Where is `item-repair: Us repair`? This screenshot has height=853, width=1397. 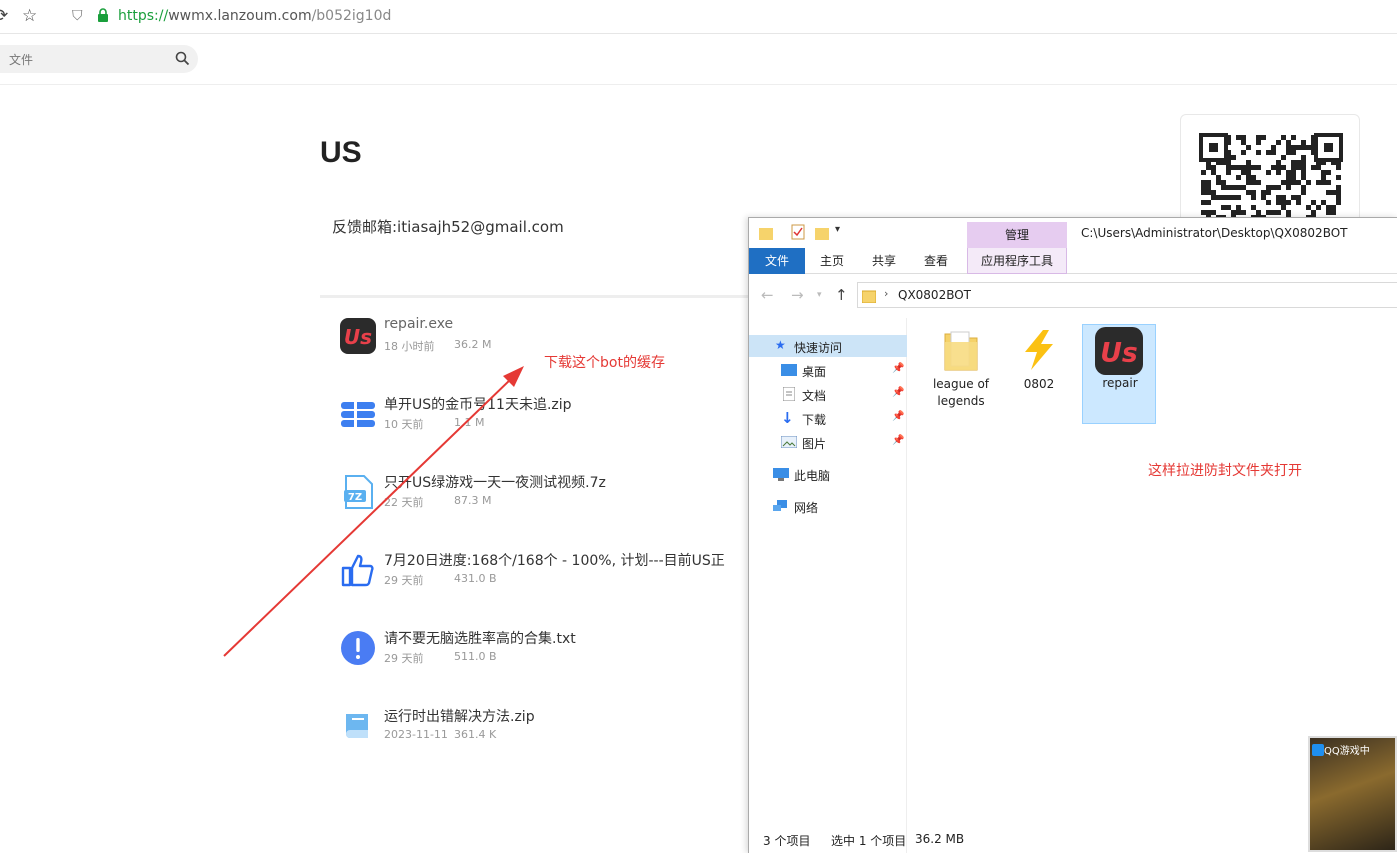 item-repair: Us repair is located at coordinates (1119, 374).